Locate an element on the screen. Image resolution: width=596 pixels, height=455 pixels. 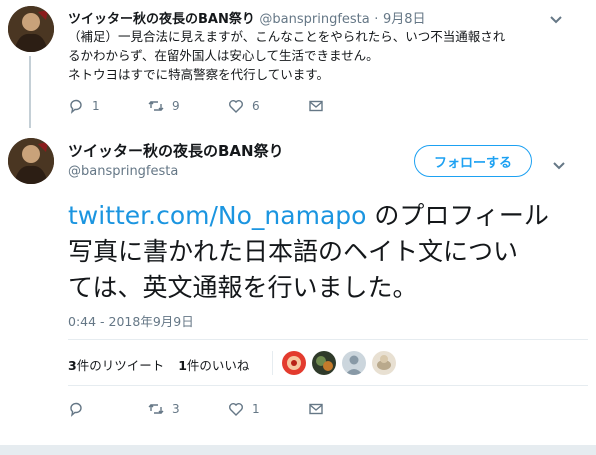
retweet-button: 9 is located at coordinates (188, 106).